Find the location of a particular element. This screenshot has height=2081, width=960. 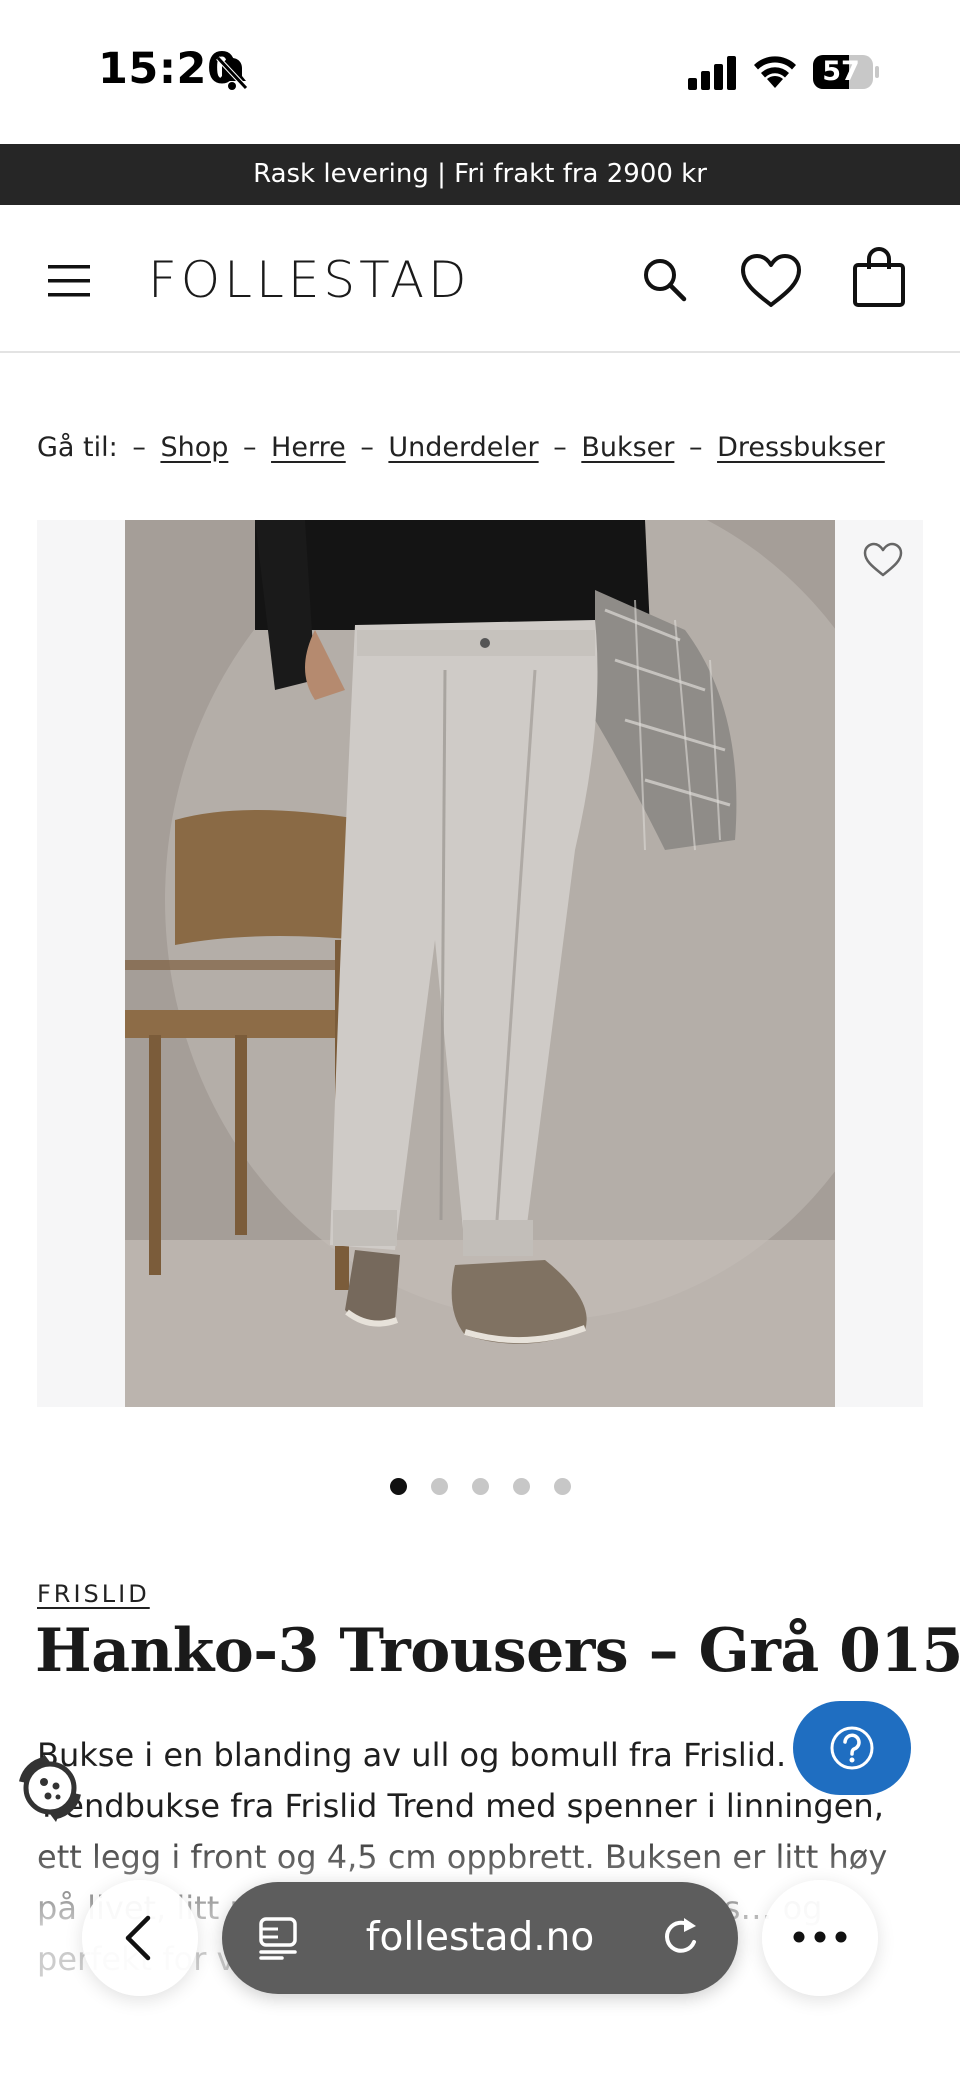

cellular-signal-icon is located at coordinates (712, 73).